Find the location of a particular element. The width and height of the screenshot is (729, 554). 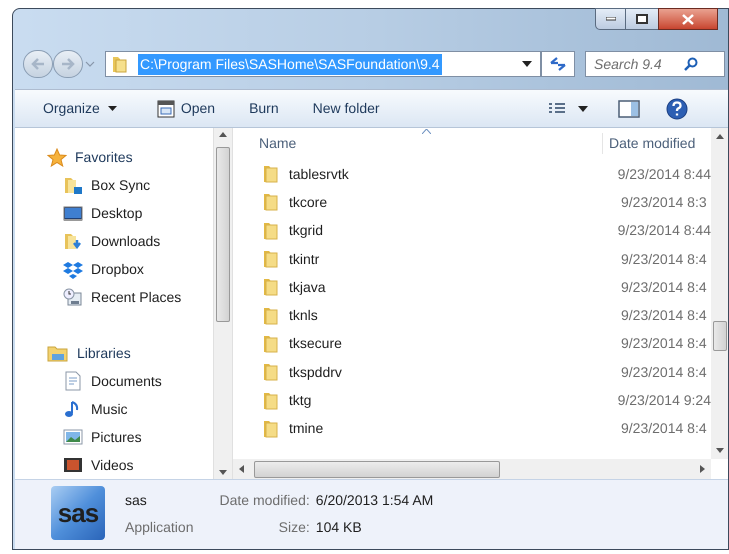

documents-icon is located at coordinates (73, 381).